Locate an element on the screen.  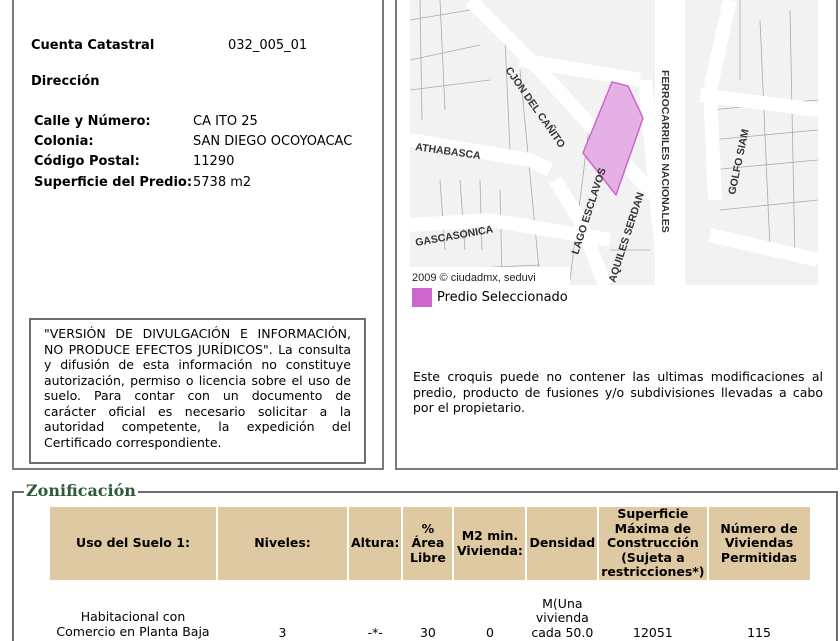
street-label: CJON DEL CAÑITO is located at coordinates (536, 107).